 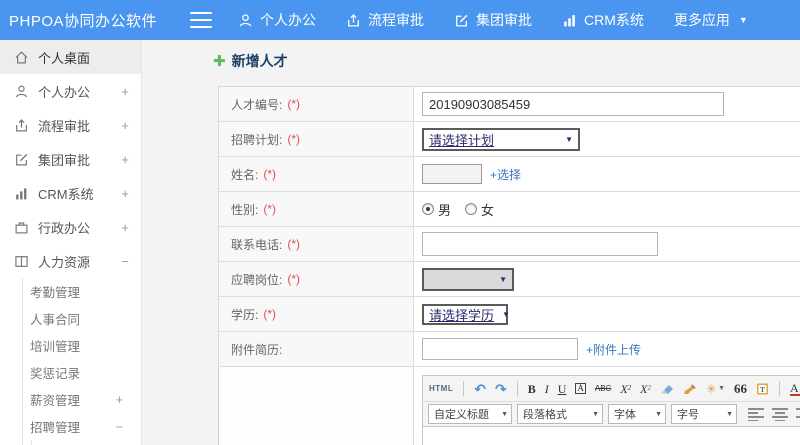 What do you see at coordinates (70, 125) in the screenshot?
I see `sidebar-item-workflow-approval: 流程审批 +` at bounding box center [70, 125].